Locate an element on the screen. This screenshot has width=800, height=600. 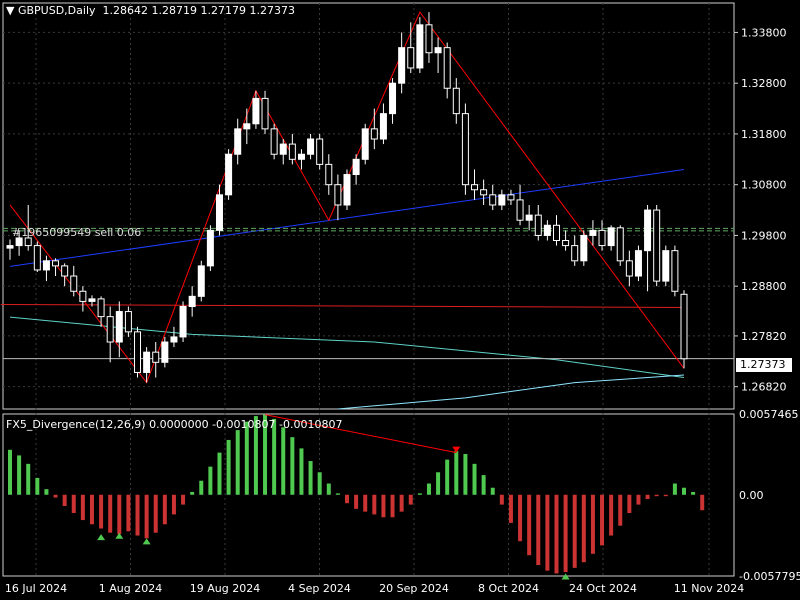
indicator-level-label: 0.0057465 is located at coordinates (769, 414).